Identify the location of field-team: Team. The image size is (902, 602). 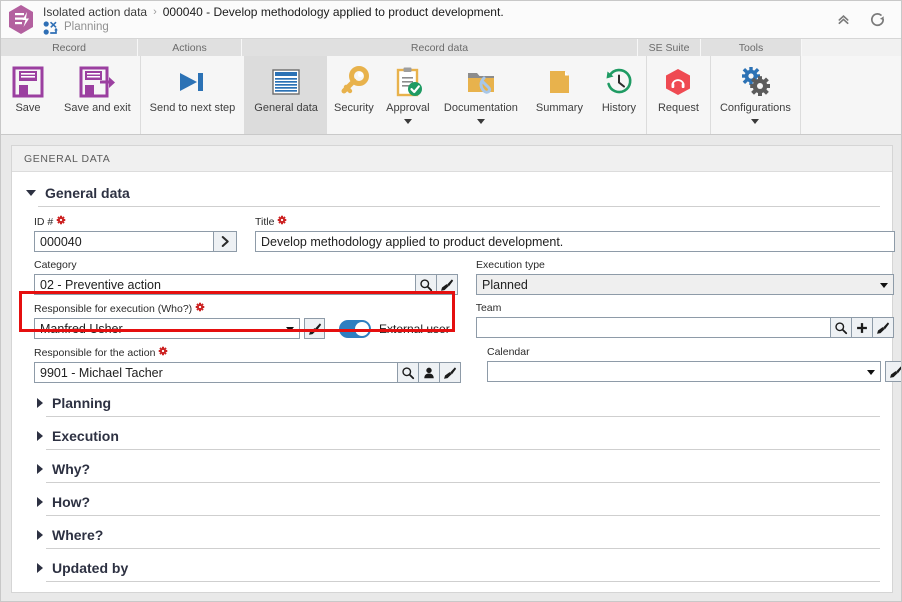
(684, 320).